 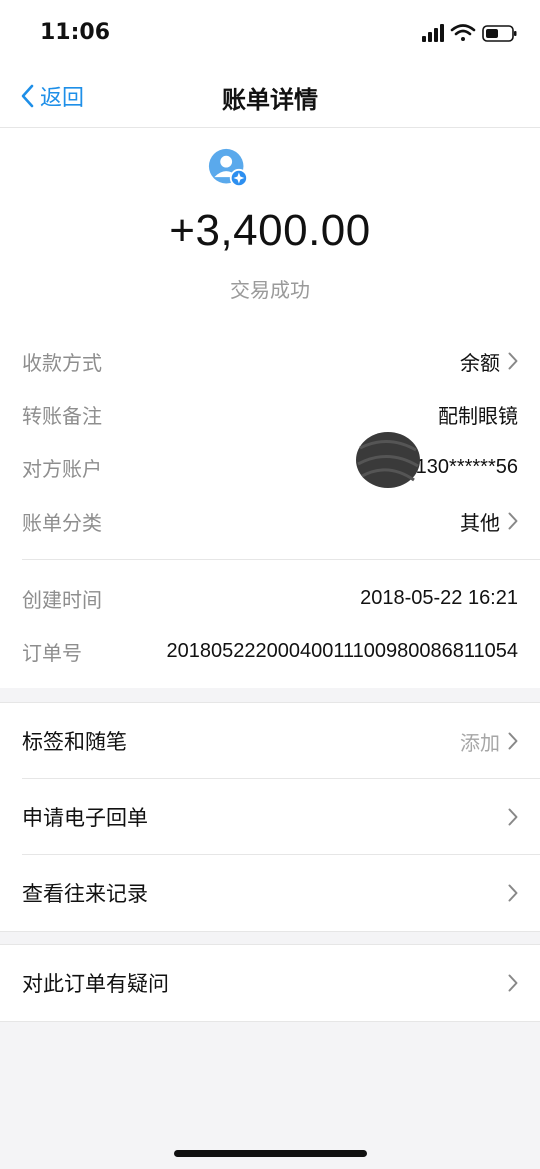 What do you see at coordinates (433, 33) in the screenshot?
I see `cellular-signal-icon` at bounding box center [433, 33].